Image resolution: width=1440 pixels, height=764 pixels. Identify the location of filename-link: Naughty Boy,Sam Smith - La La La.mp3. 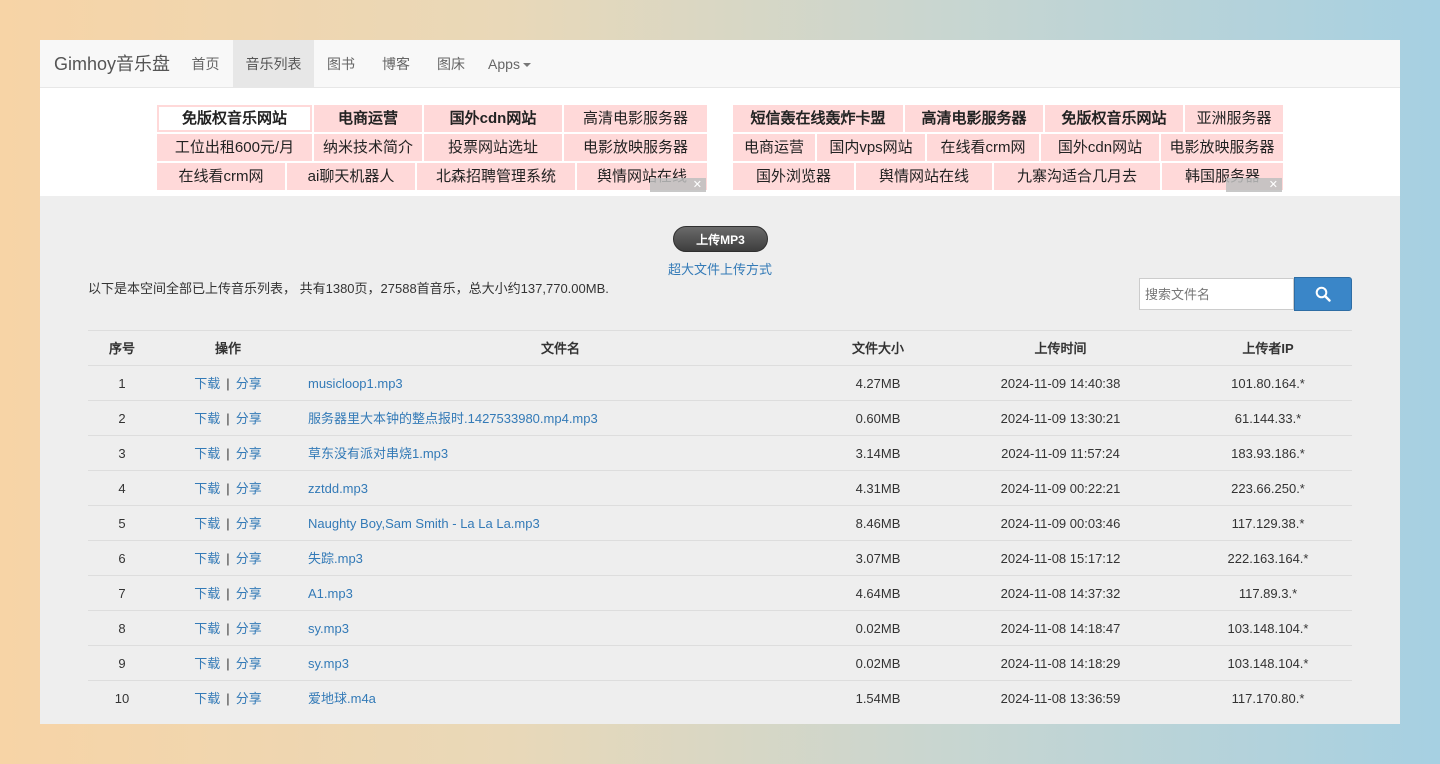
(553, 523).